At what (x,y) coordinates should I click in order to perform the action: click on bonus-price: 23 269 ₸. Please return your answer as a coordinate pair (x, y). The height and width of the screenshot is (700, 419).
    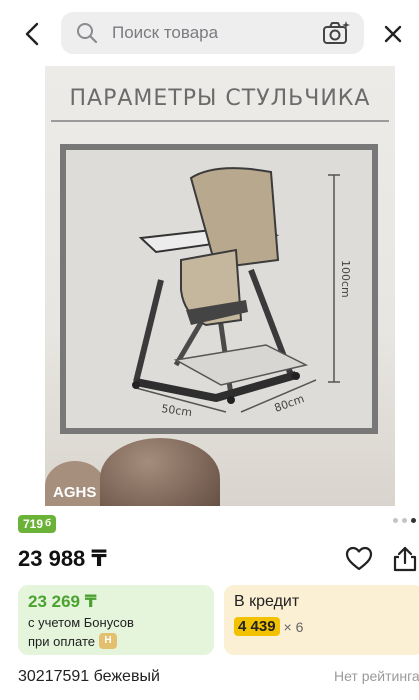
    Looking at the image, I should click on (62, 601).